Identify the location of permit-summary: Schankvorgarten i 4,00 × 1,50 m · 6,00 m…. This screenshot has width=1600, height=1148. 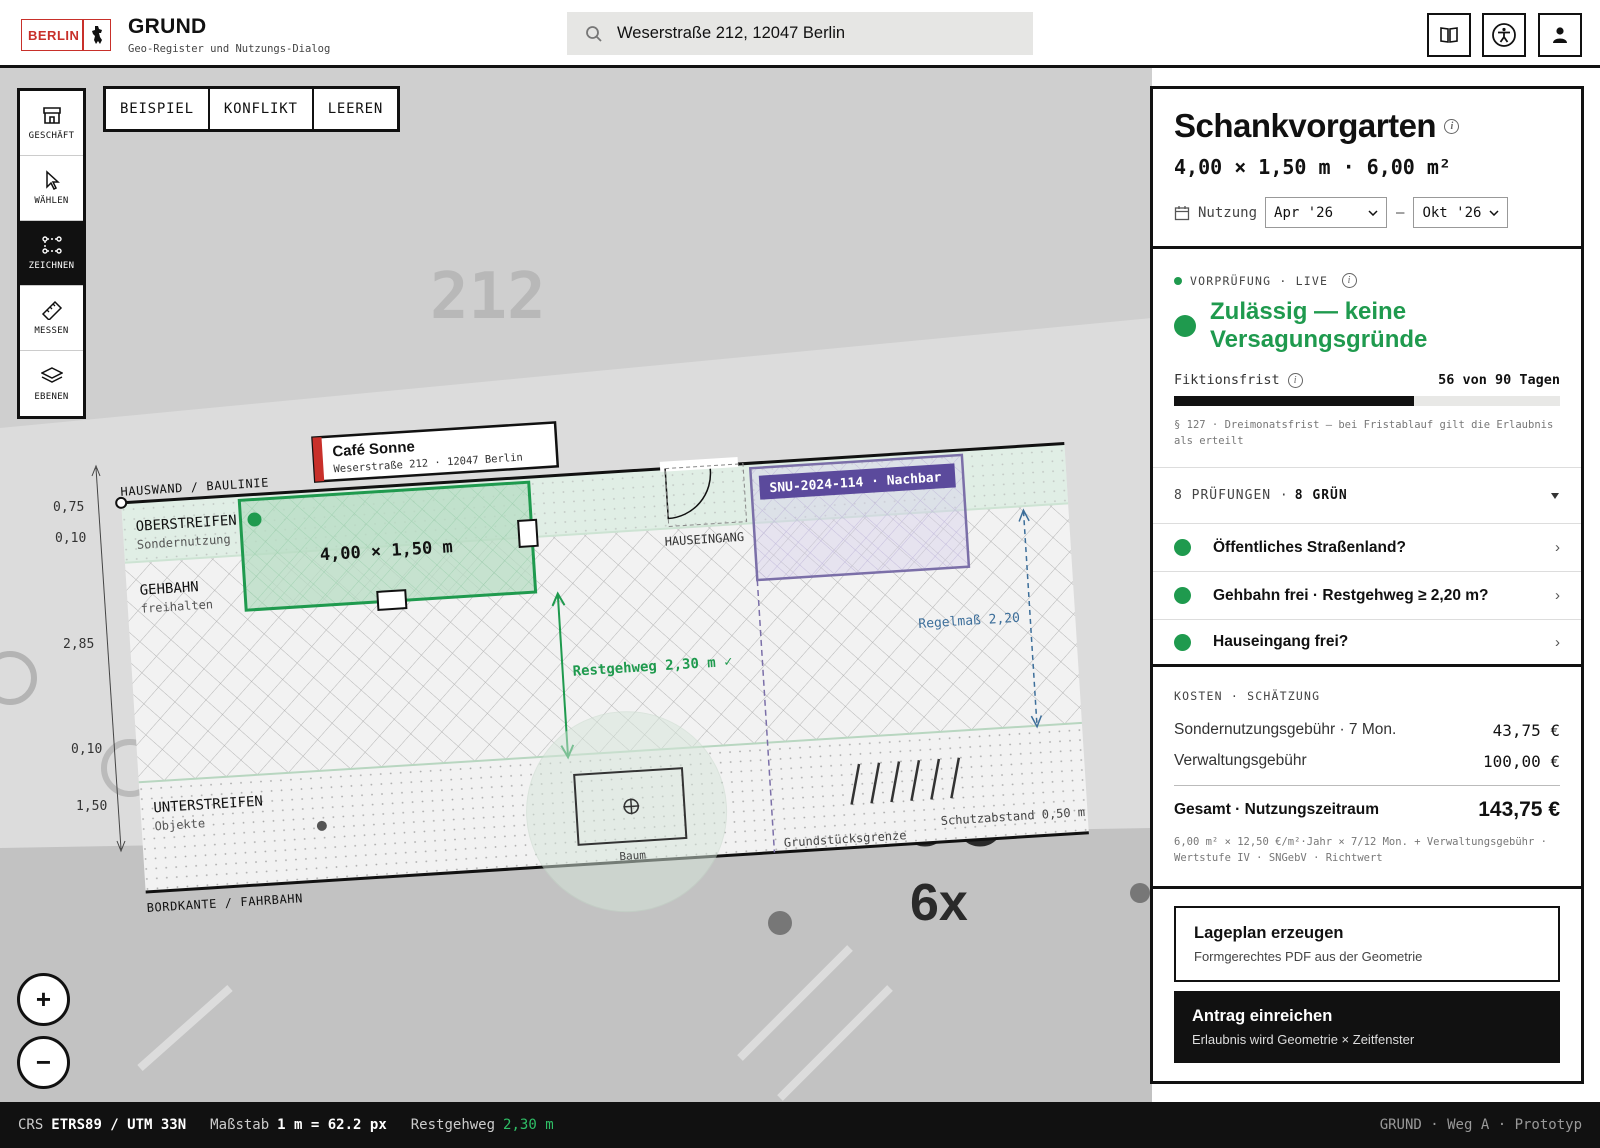
(1367, 169).